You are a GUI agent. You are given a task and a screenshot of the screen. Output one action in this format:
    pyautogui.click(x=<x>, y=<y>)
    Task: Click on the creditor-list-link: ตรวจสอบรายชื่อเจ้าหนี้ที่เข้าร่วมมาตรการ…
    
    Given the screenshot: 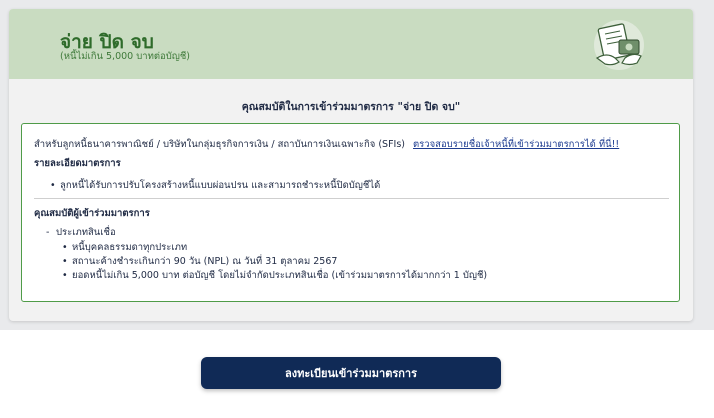 What is the action you would take?
    pyautogui.click(x=516, y=144)
    